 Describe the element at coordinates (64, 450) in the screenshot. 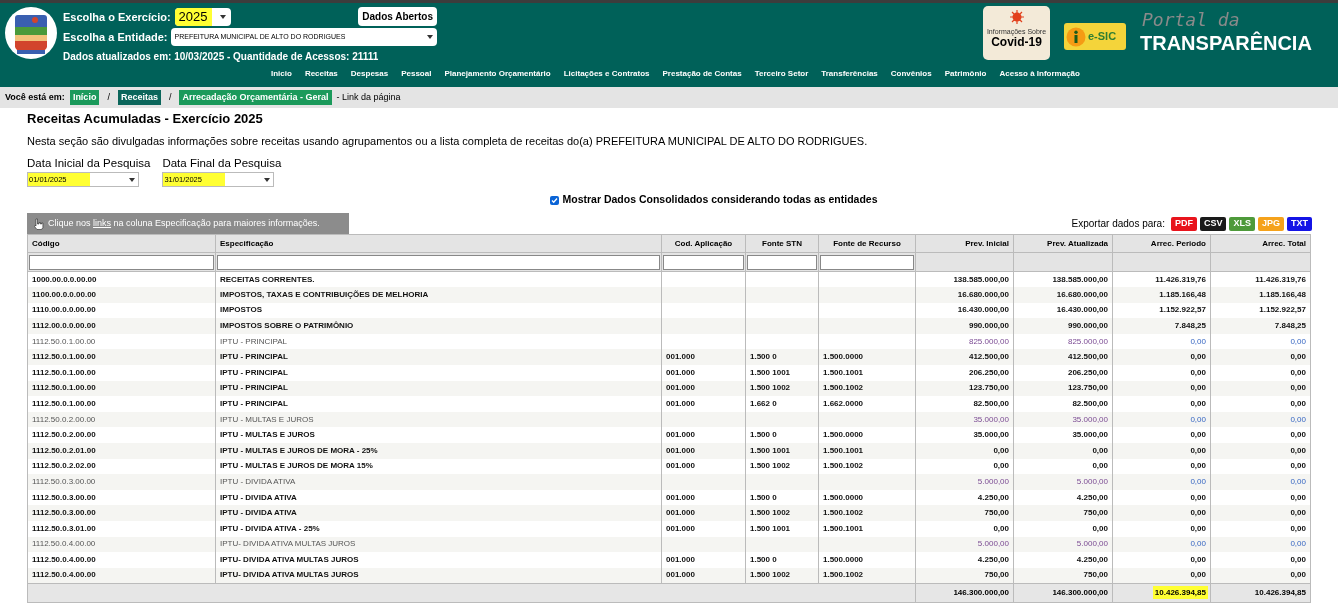

I see `table-cell: 1112.50.0.2.01.00` at that location.